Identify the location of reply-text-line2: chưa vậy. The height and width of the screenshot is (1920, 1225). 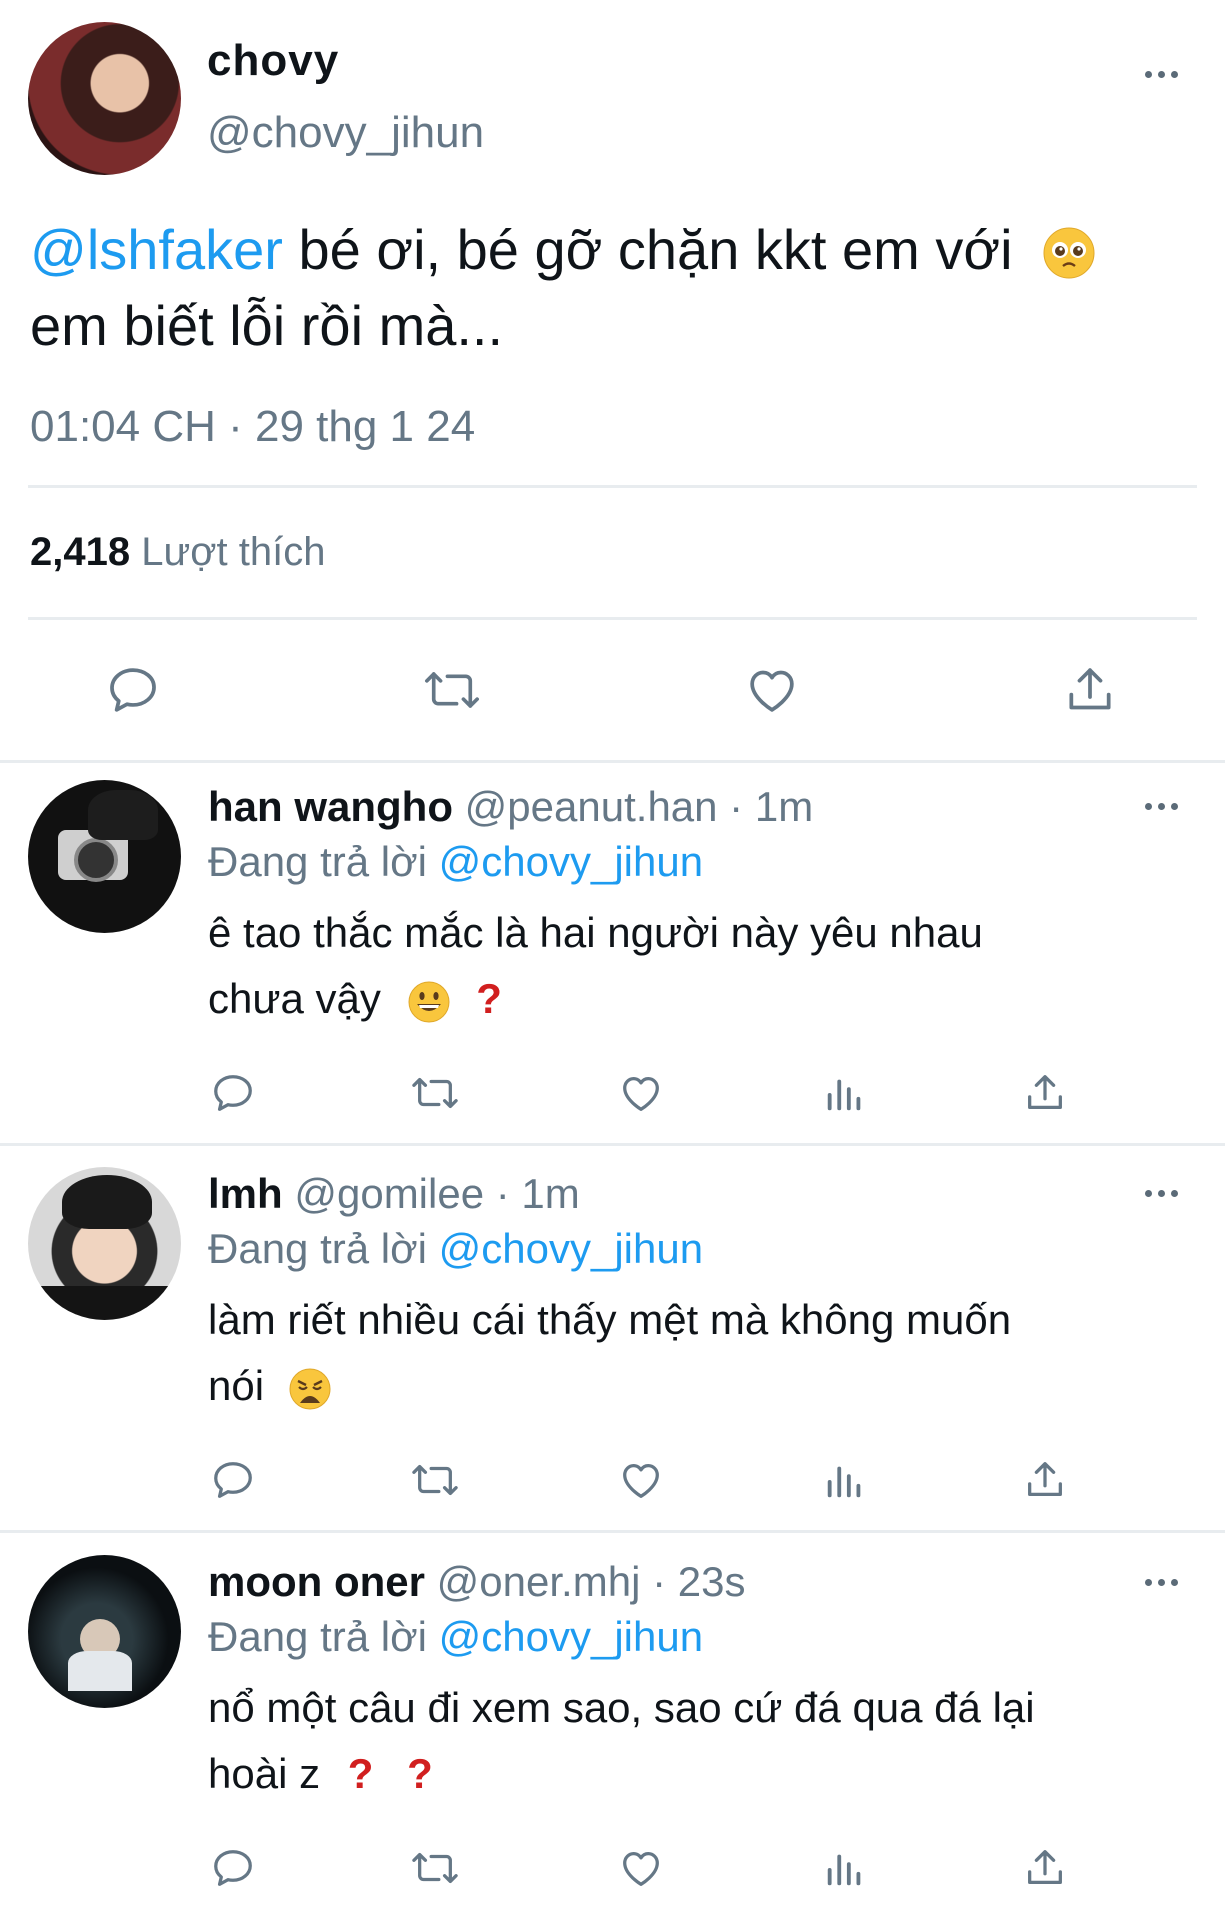
(294, 998).